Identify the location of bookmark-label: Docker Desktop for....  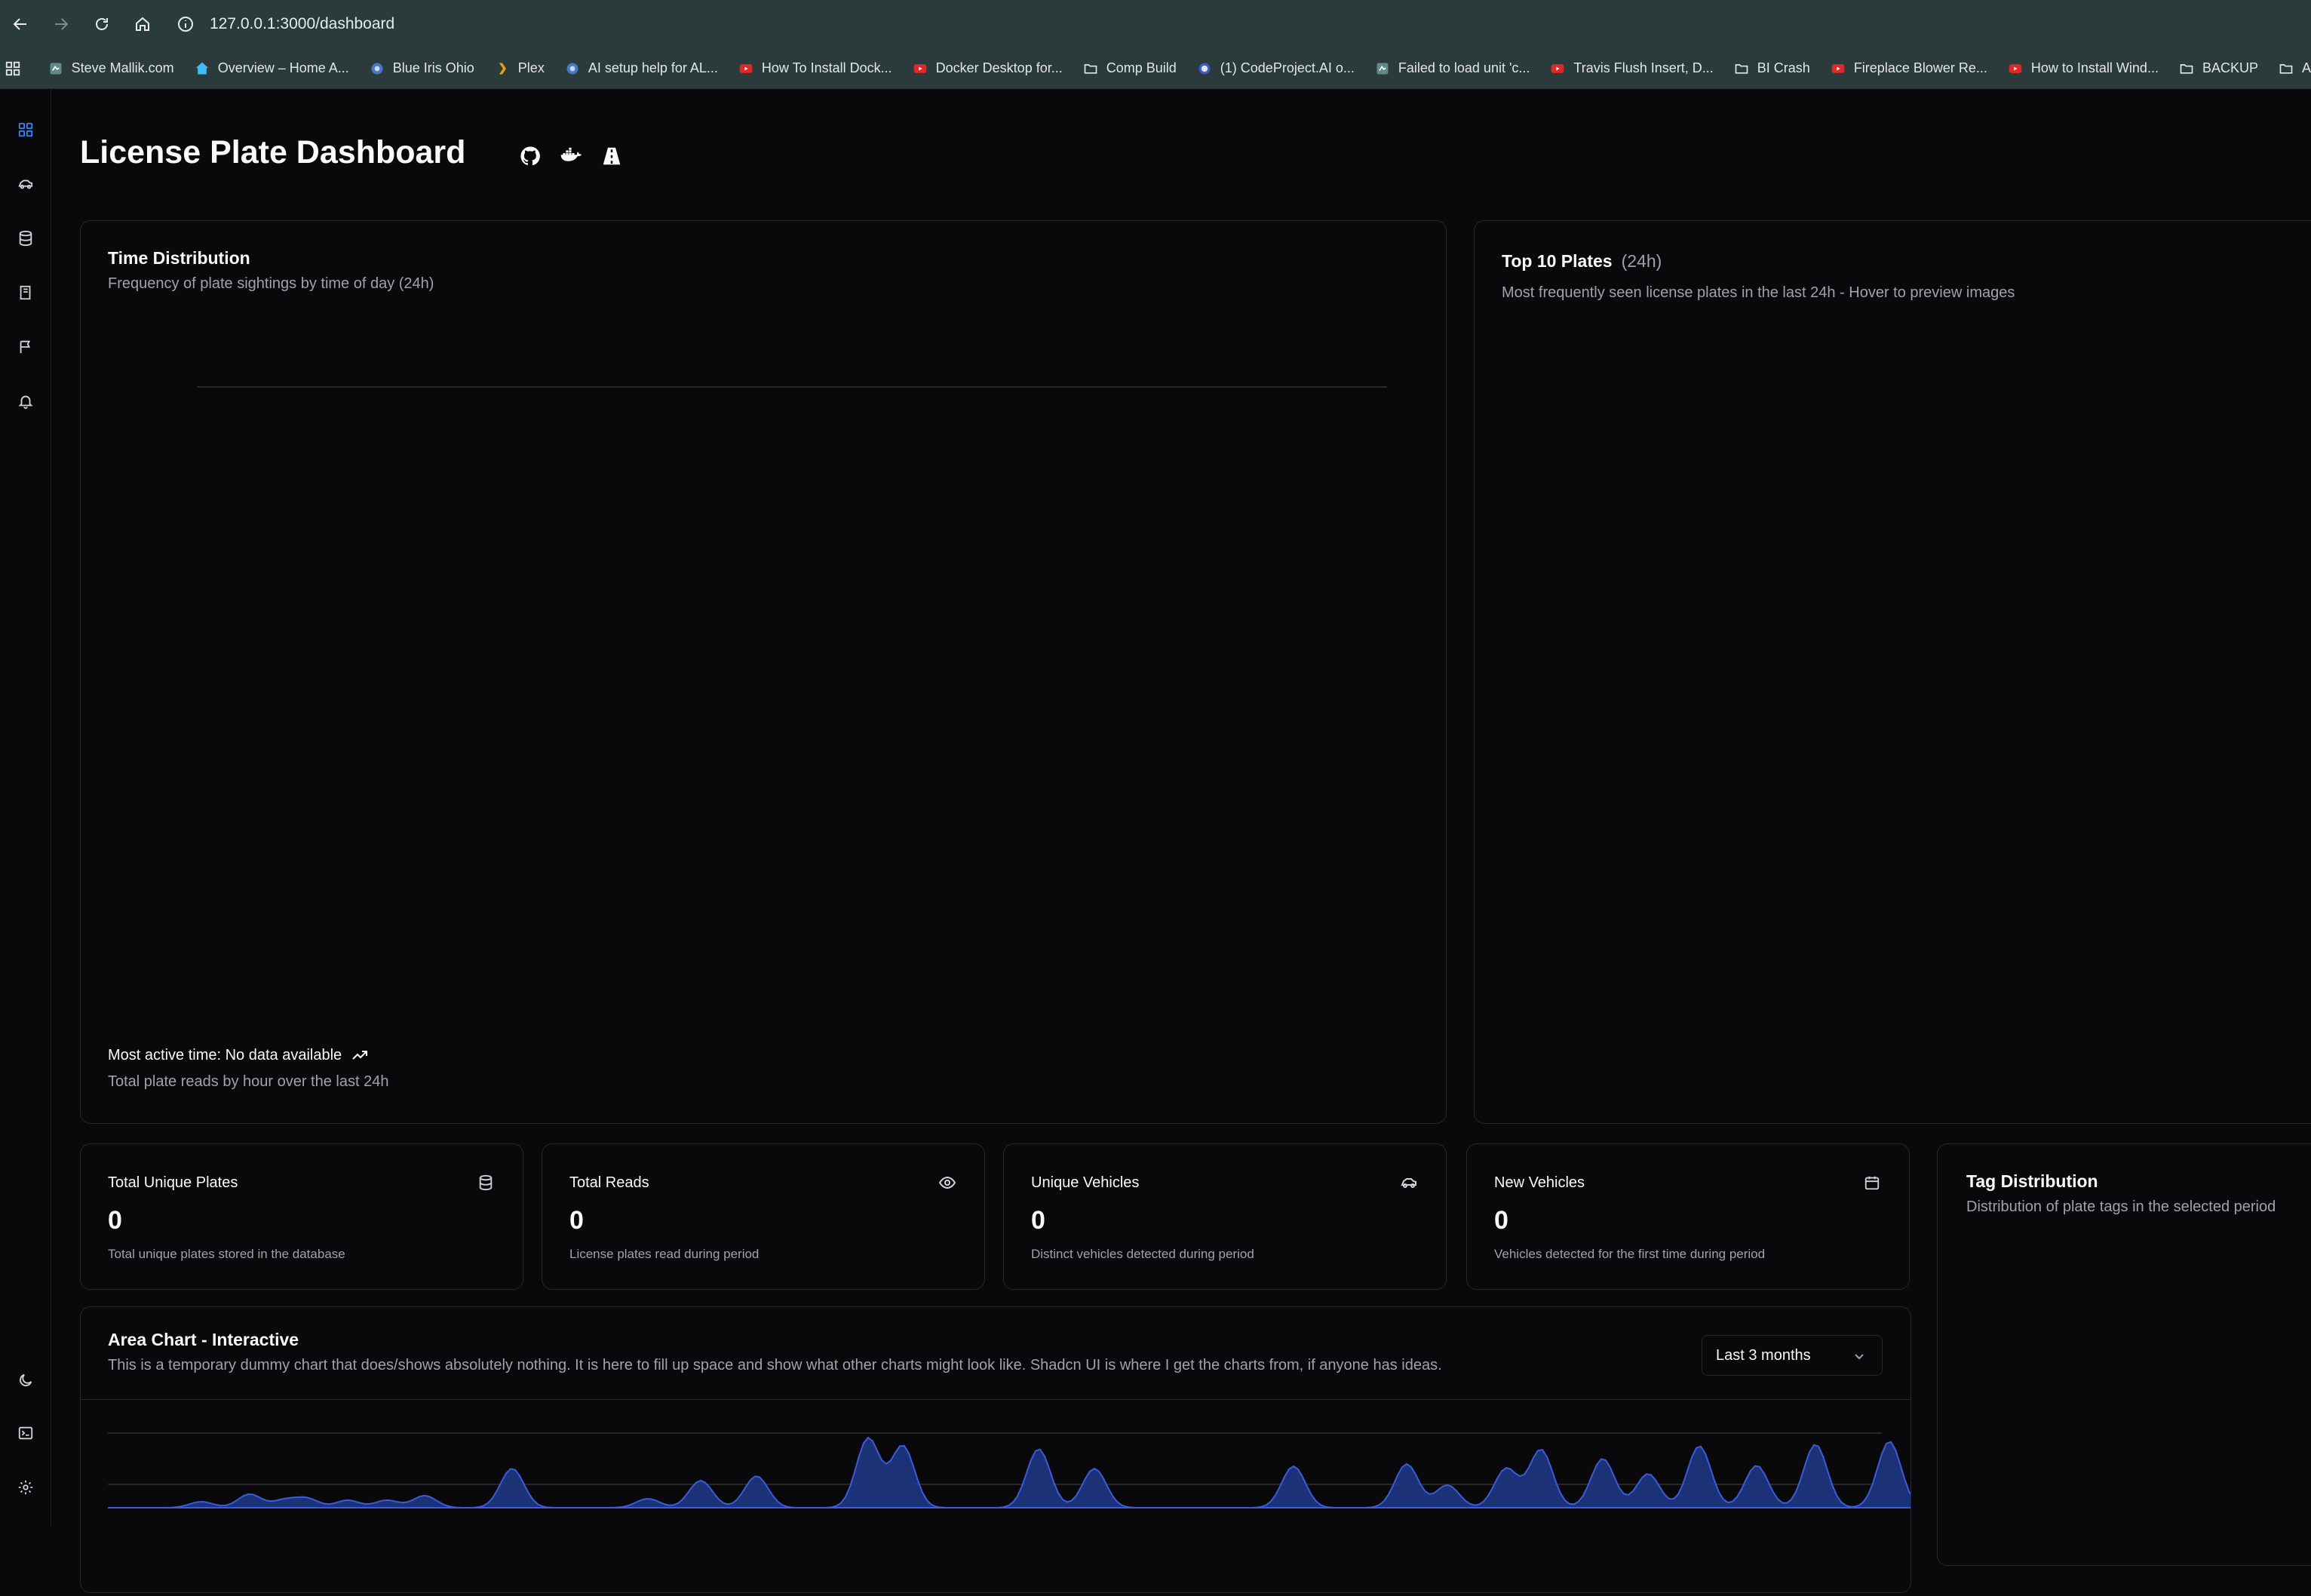
(999, 67).